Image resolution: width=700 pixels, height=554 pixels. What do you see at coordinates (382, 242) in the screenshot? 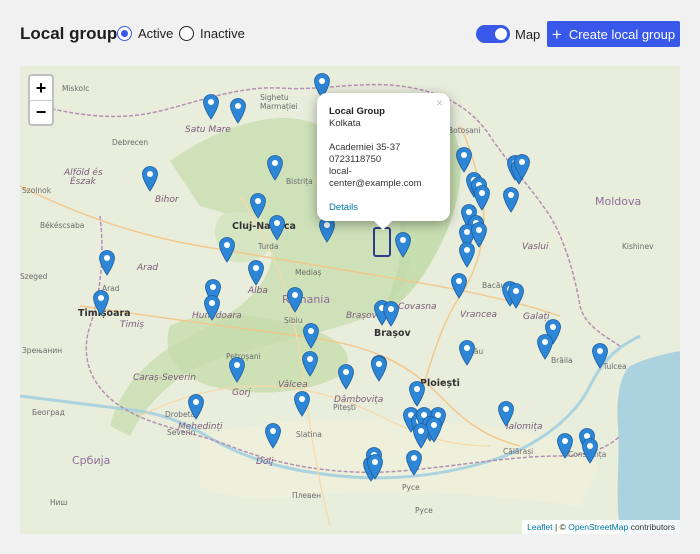
I see `selected-marker-highlight` at bounding box center [382, 242].